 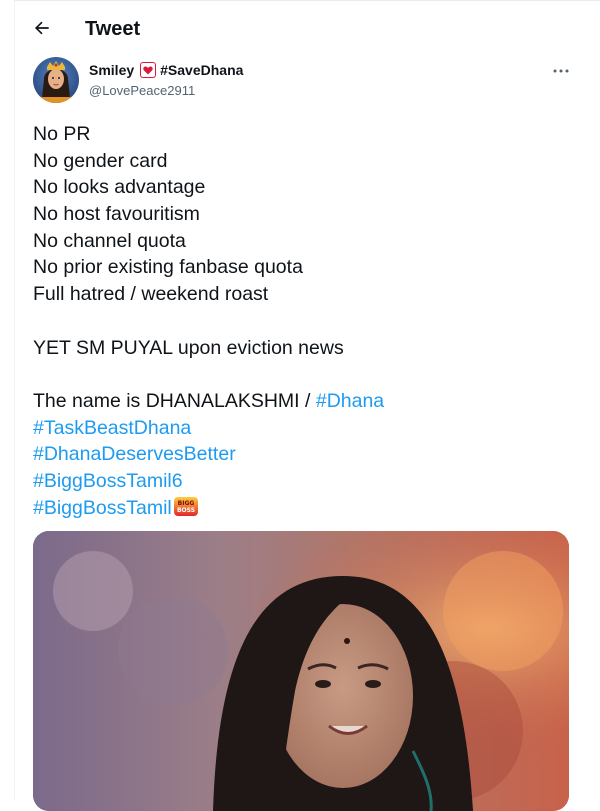 What do you see at coordinates (168, 267) in the screenshot?
I see `tweet-line: No prior existing fanbase quota` at bounding box center [168, 267].